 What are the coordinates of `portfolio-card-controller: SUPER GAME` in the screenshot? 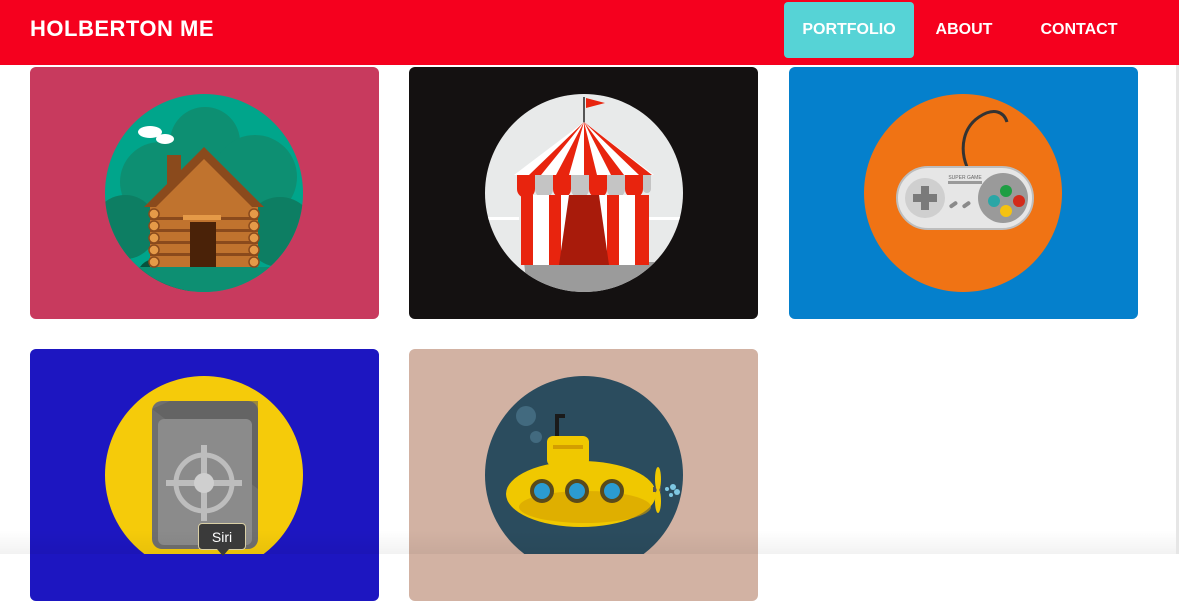 It's located at (963, 193).